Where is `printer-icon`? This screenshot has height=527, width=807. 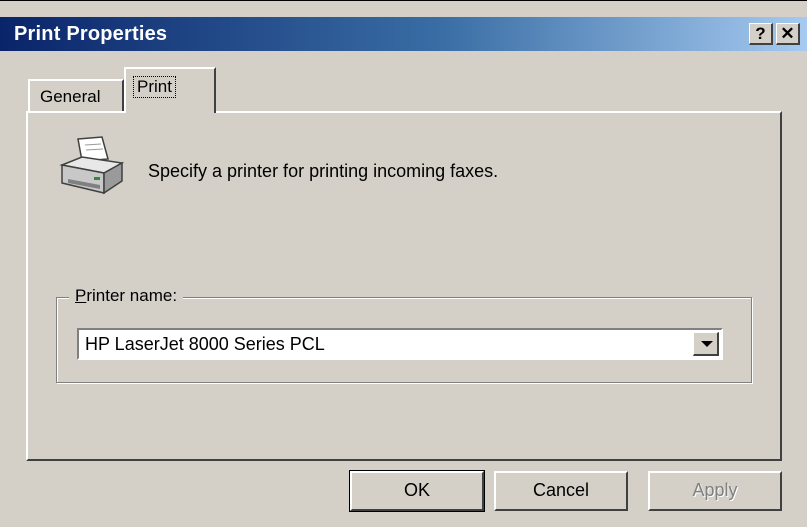 printer-icon is located at coordinates (92, 165).